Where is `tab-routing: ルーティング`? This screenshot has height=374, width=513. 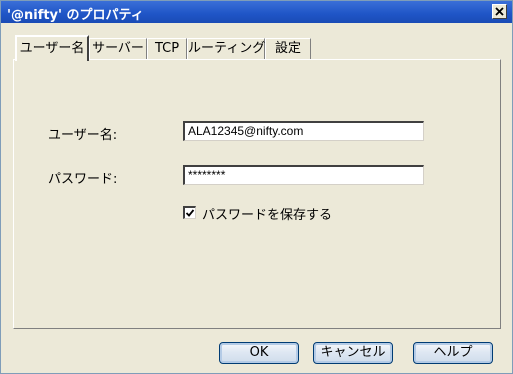
tab-routing: ルーティング is located at coordinates (226, 49).